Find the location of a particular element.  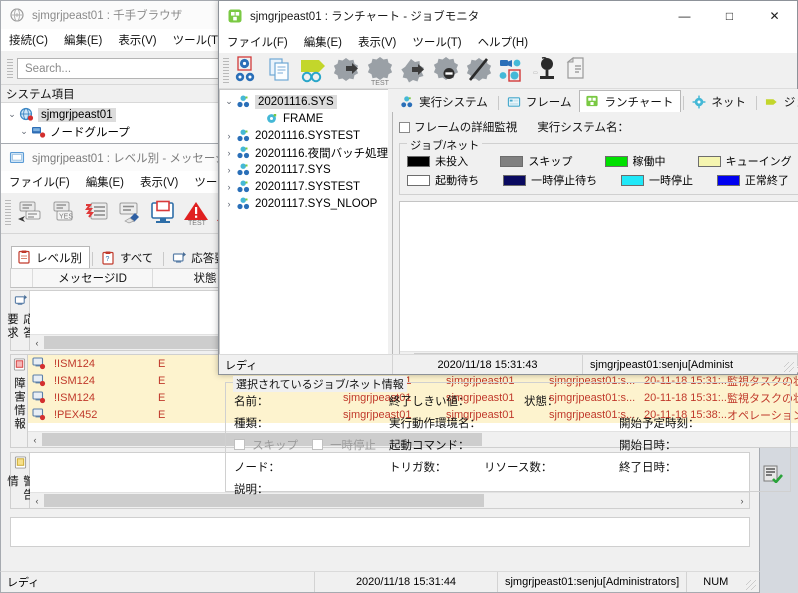

search-gripper is located at coordinates (10, 68).